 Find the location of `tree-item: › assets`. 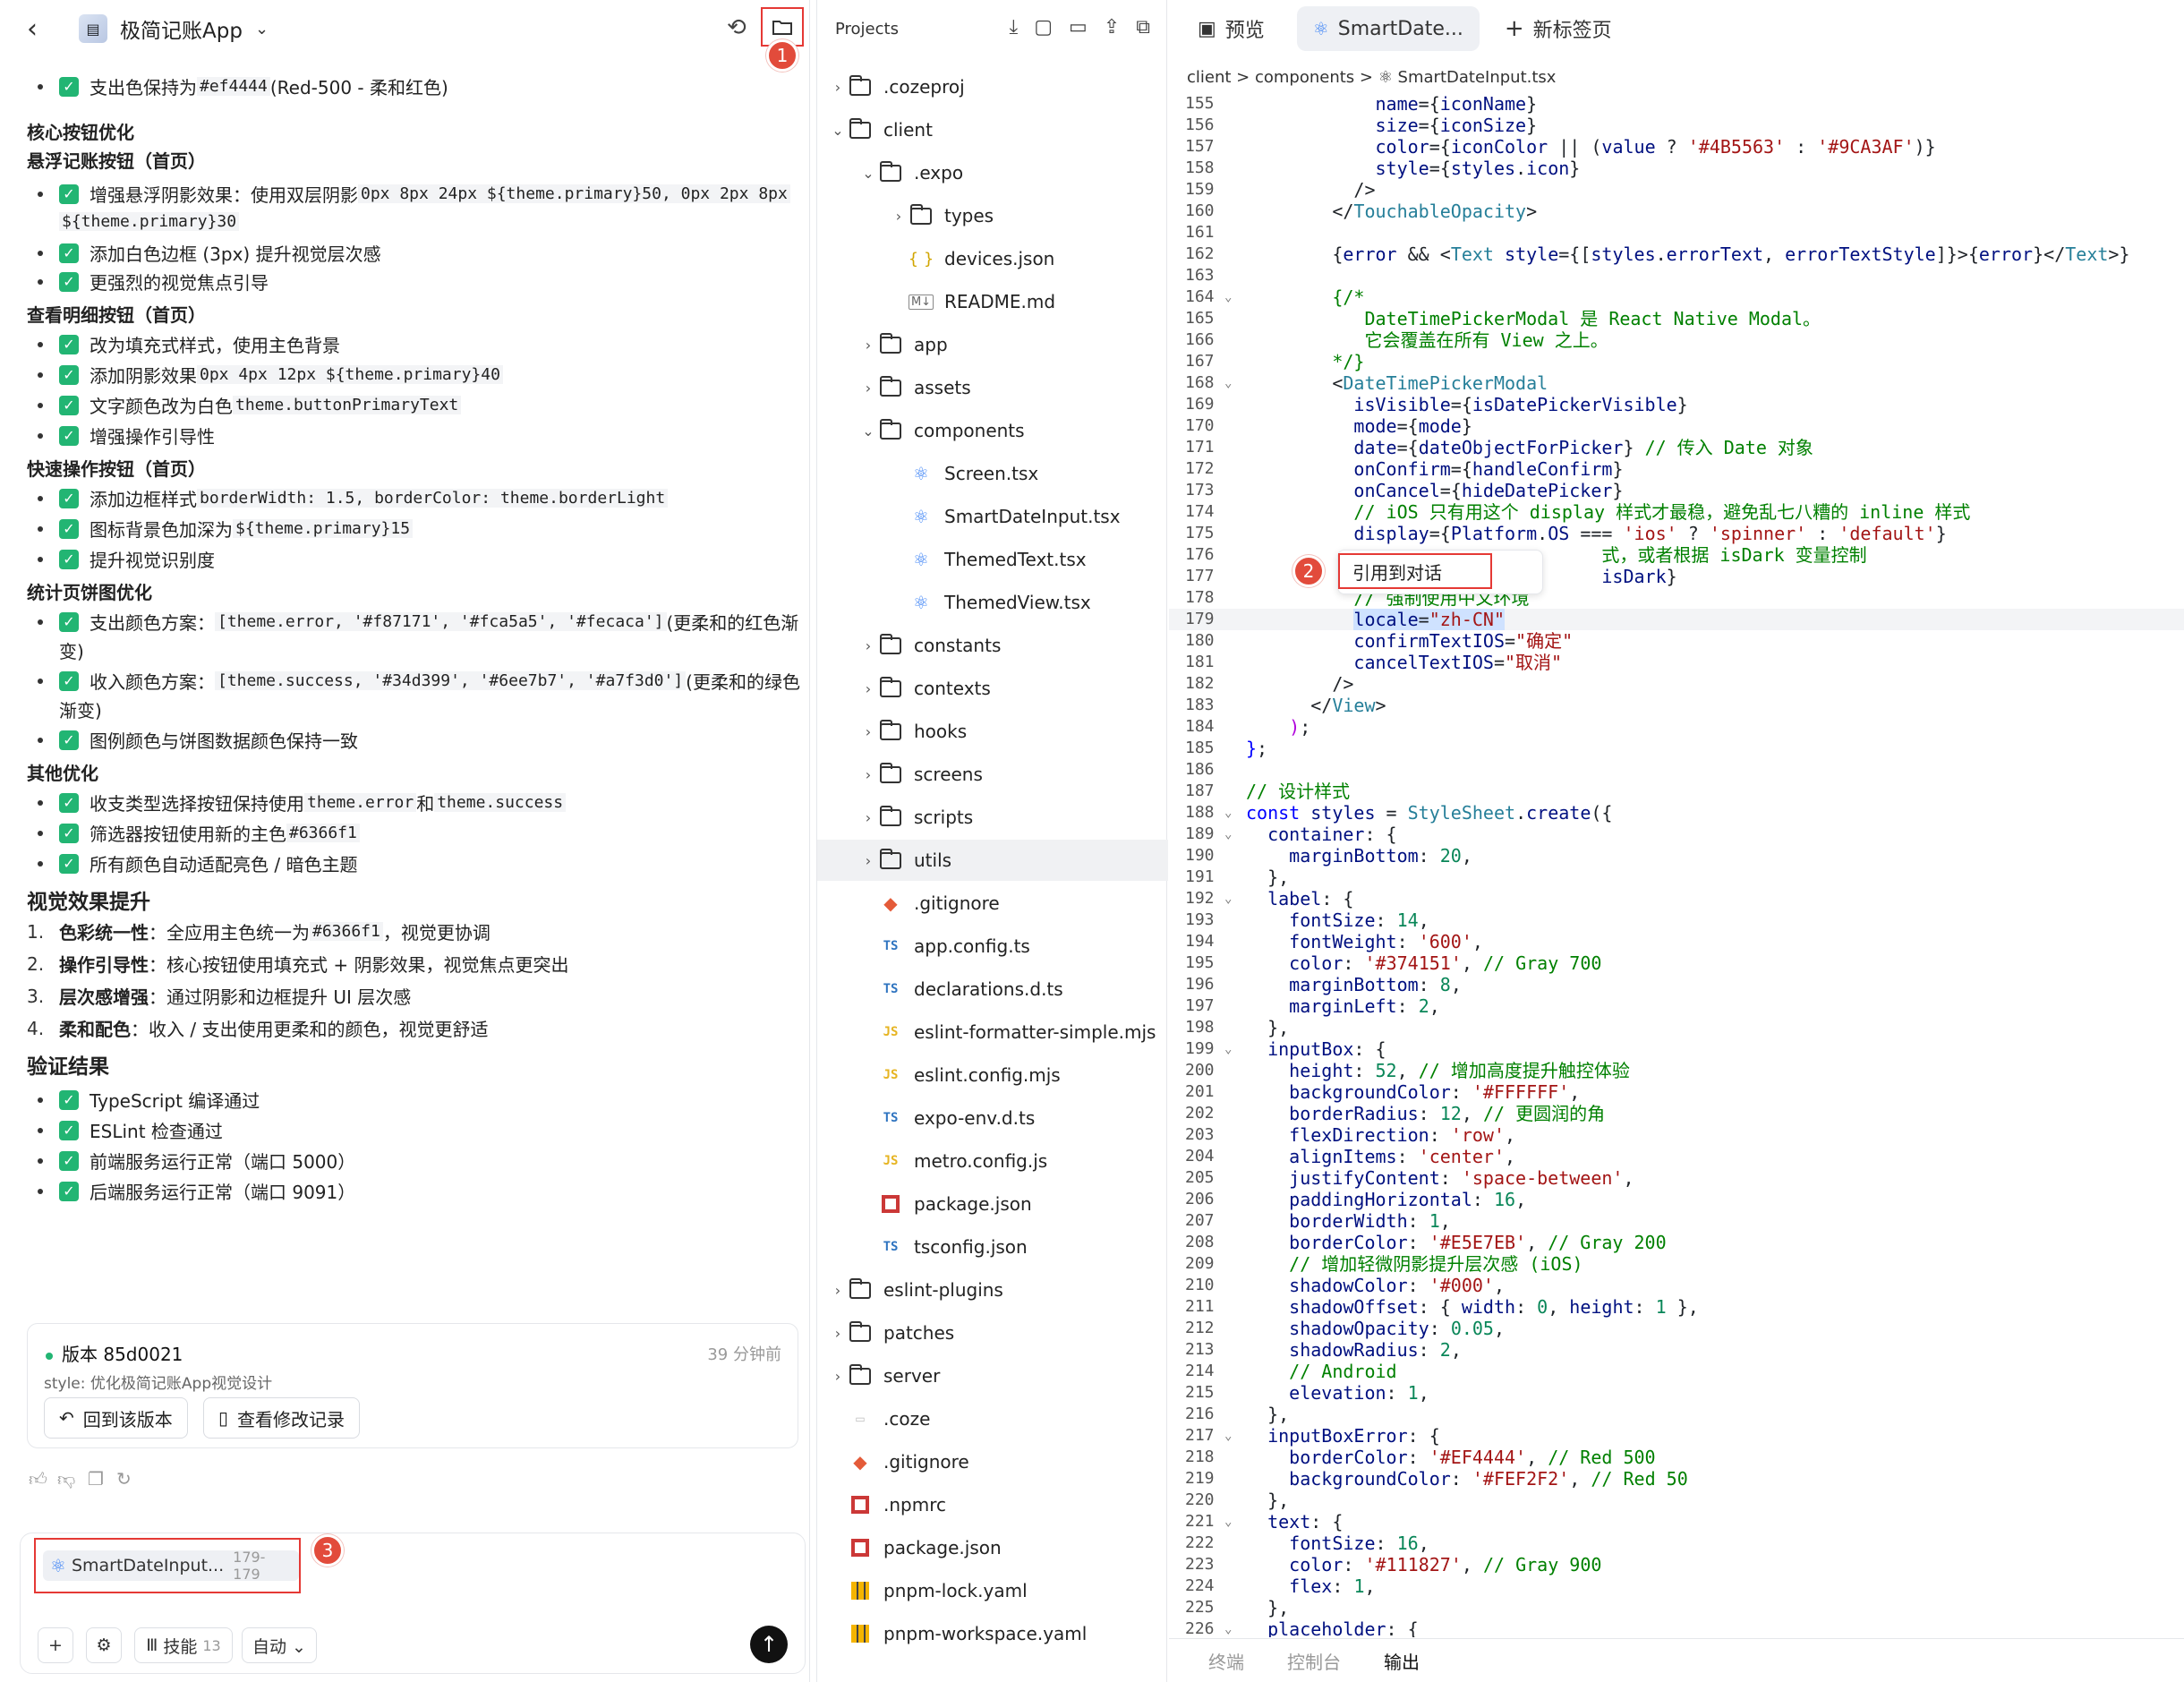

tree-item: › assets is located at coordinates (993, 387).